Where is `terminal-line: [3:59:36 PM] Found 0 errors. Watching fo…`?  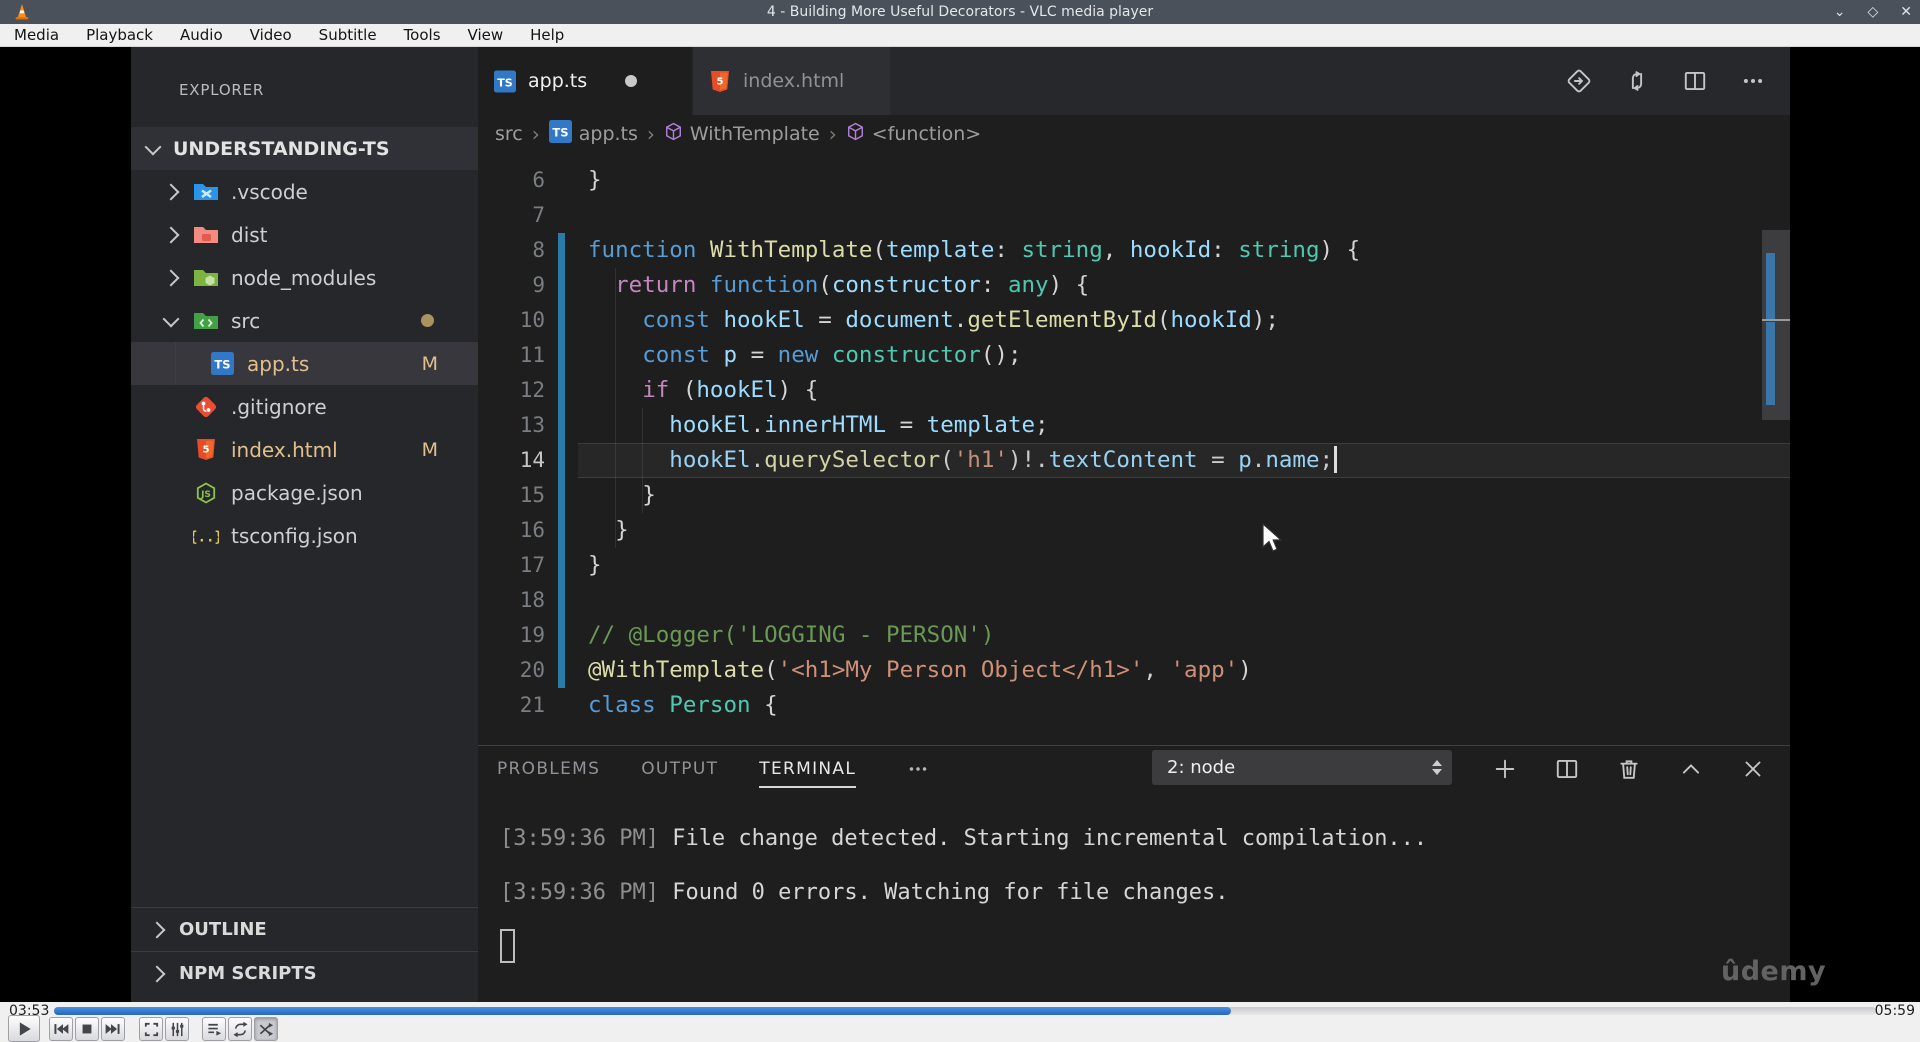
terminal-line: [3:59:36 PM] Found 0 errors. Watching fo… is located at coordinates (963, 902).